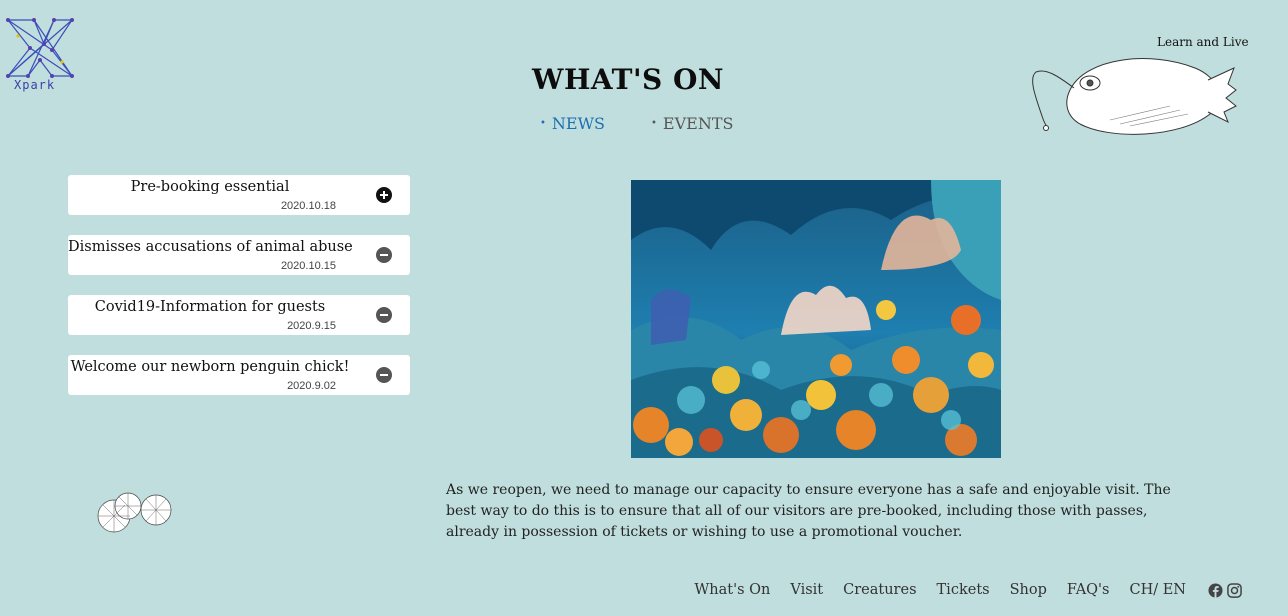  I want to click on facebook-icon, so click(1215, 590).